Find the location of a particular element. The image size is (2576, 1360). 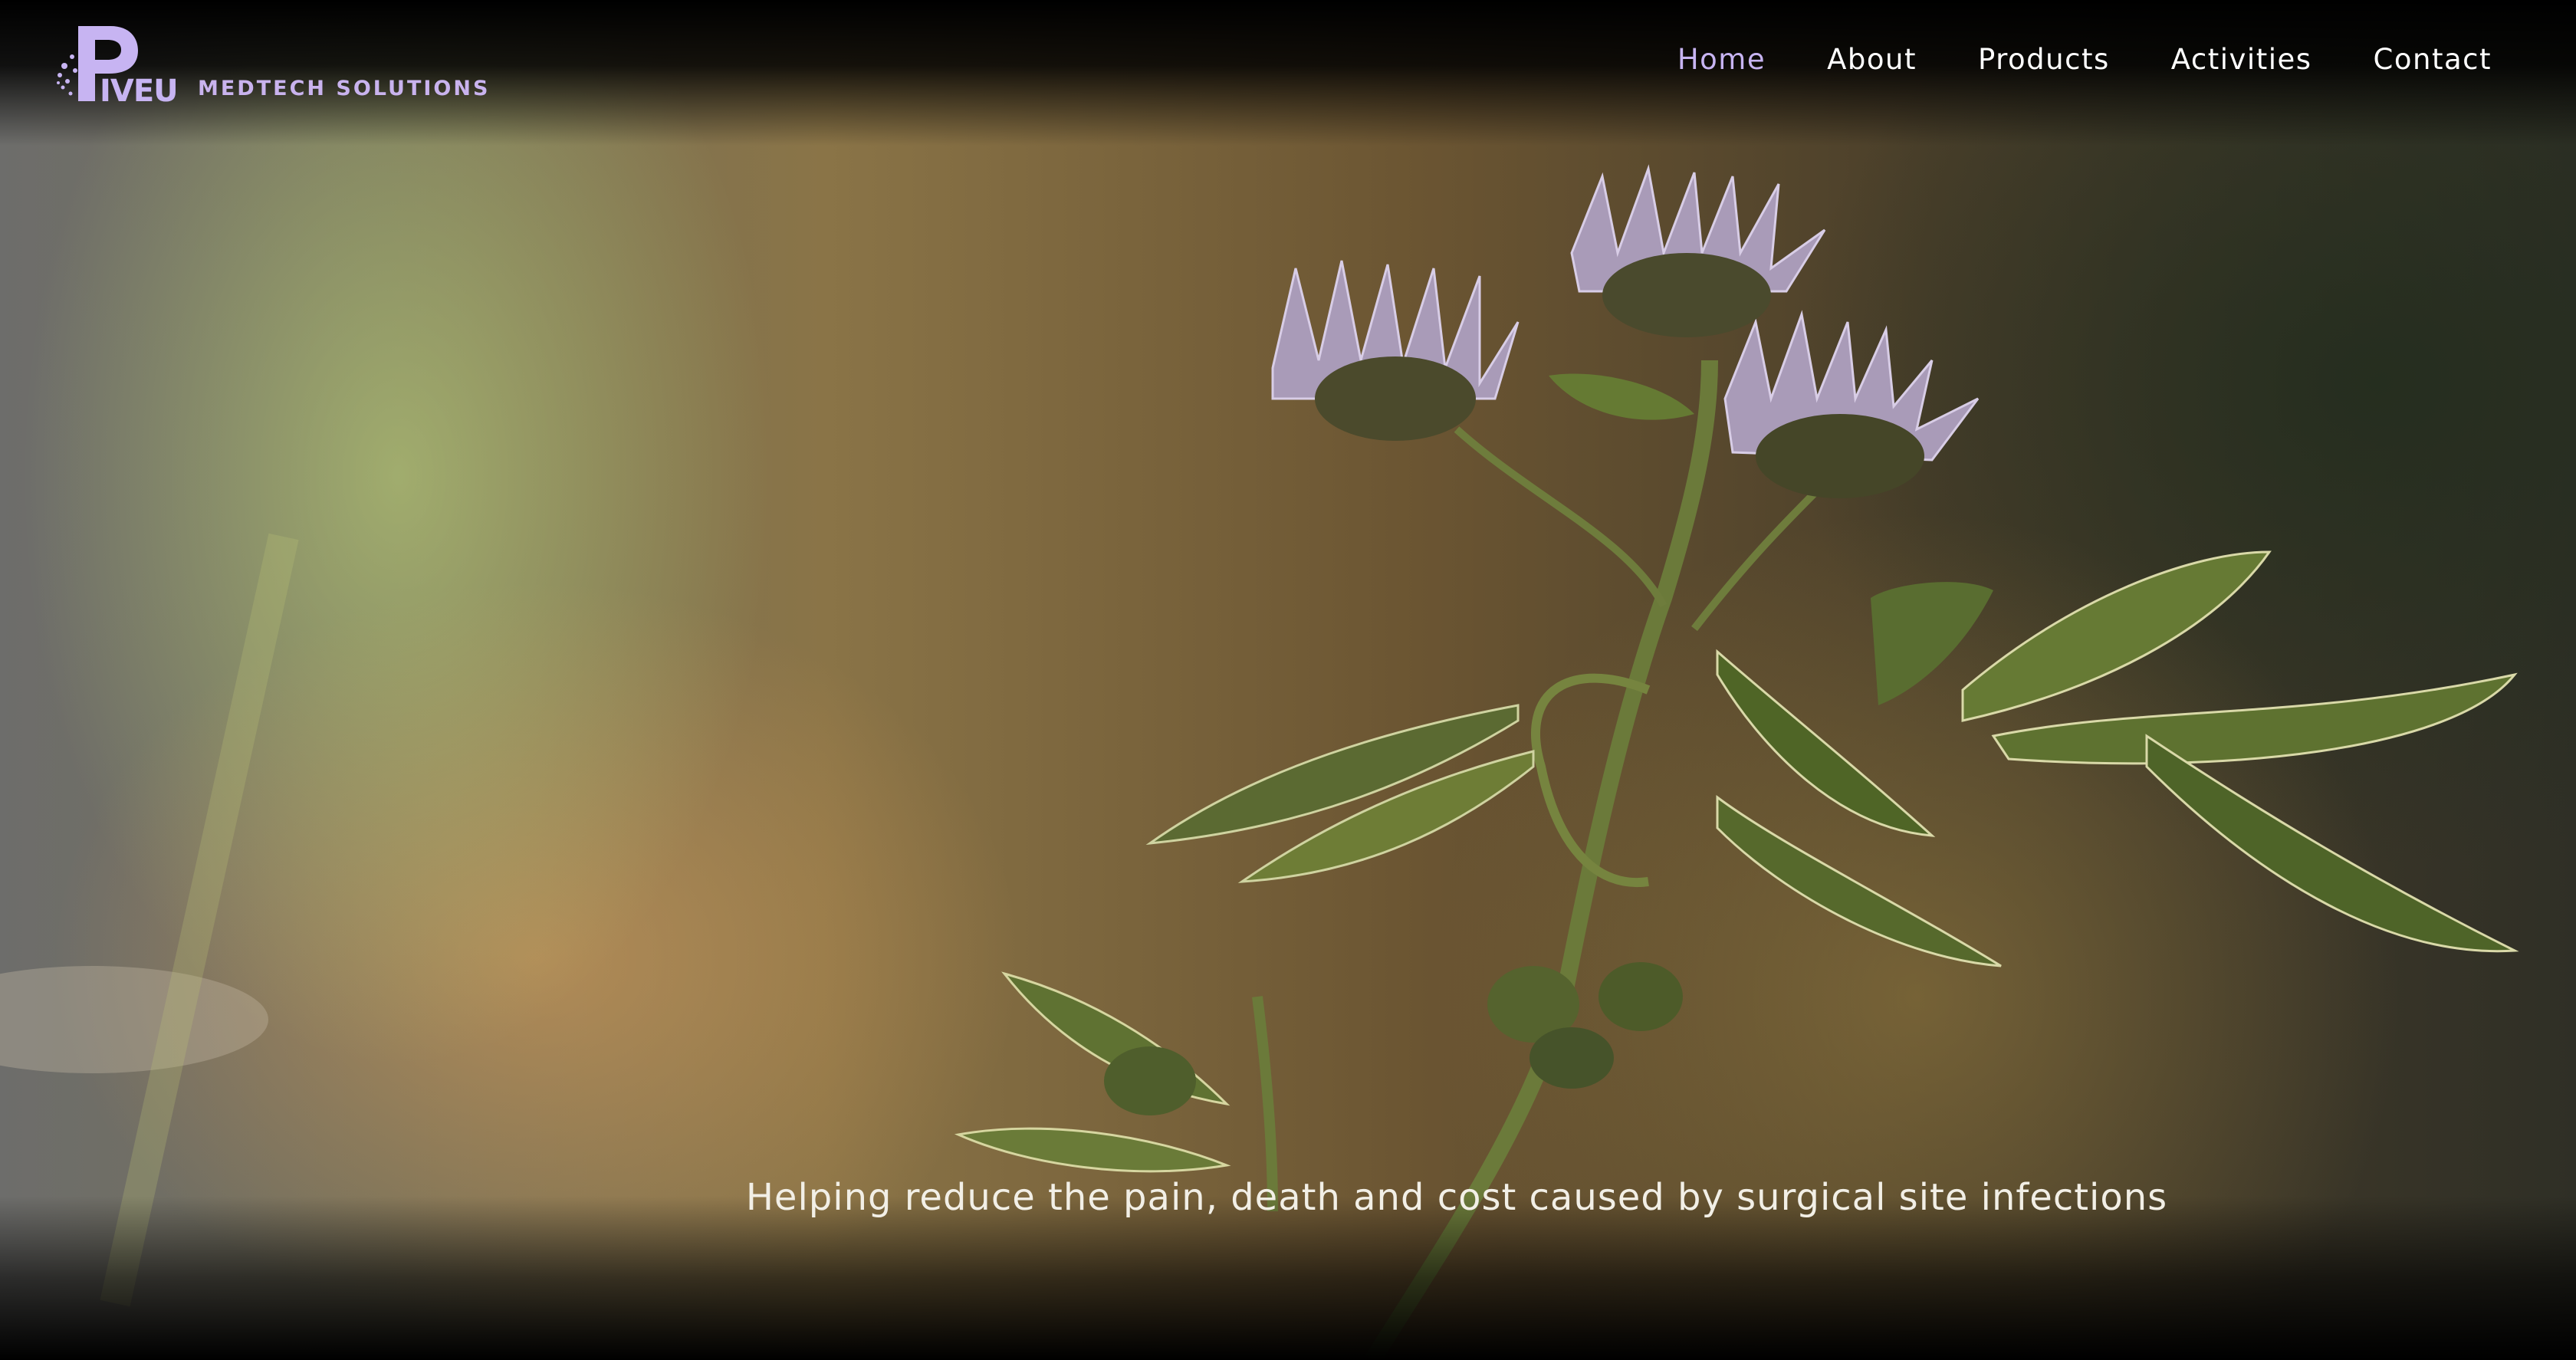

brand-subtitle: MEDTECH SOLUTIONS is located at coordinates (344, 88).